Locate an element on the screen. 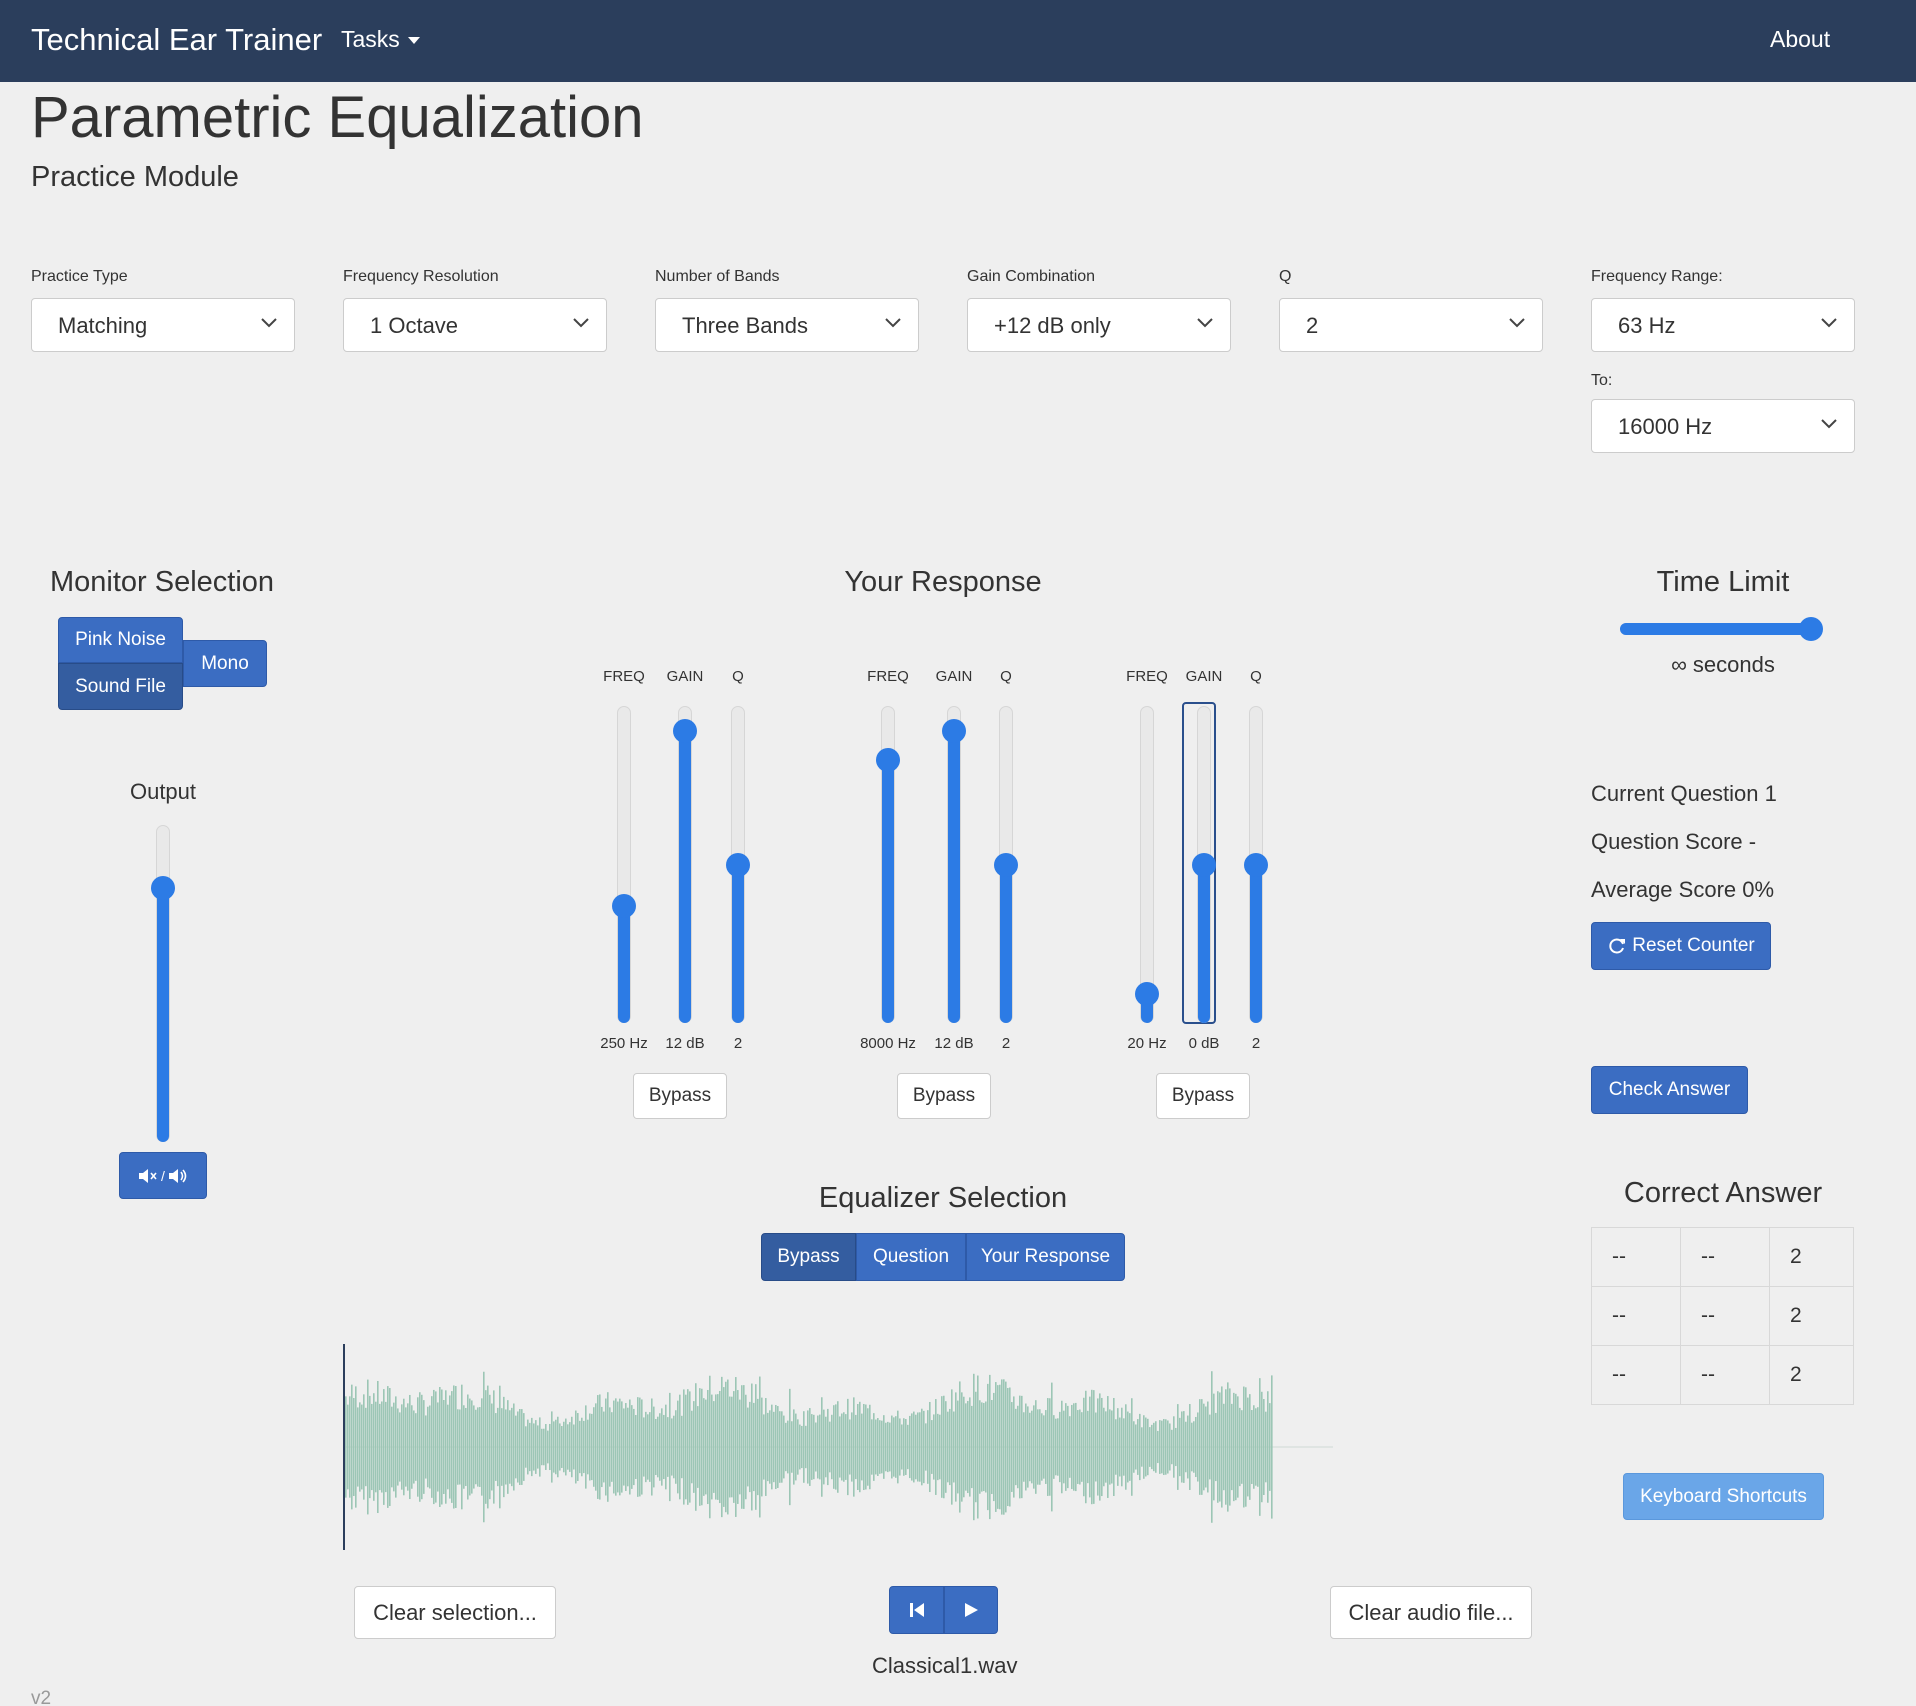 The image size is (1916, 1706). band2-freq-slider is located at coordinates (888, 864).